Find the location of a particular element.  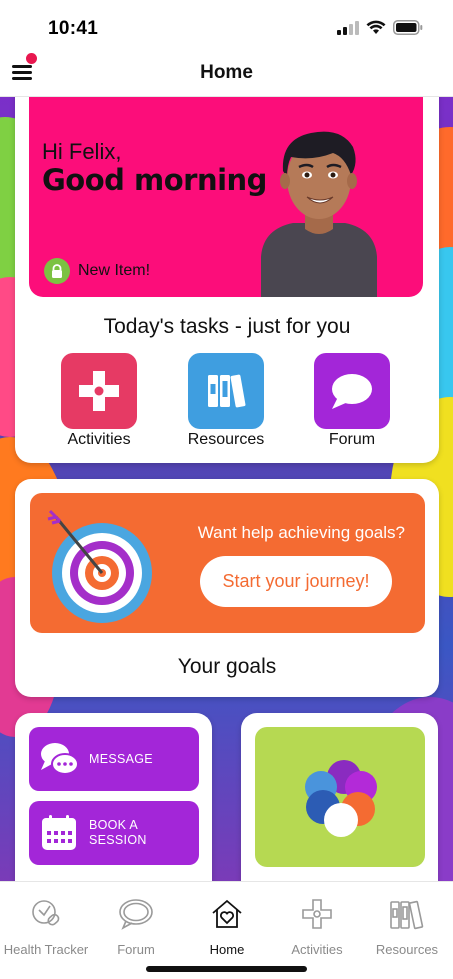

tasks-title: Today's tasks - just for you is located at coordinates (227, 326).